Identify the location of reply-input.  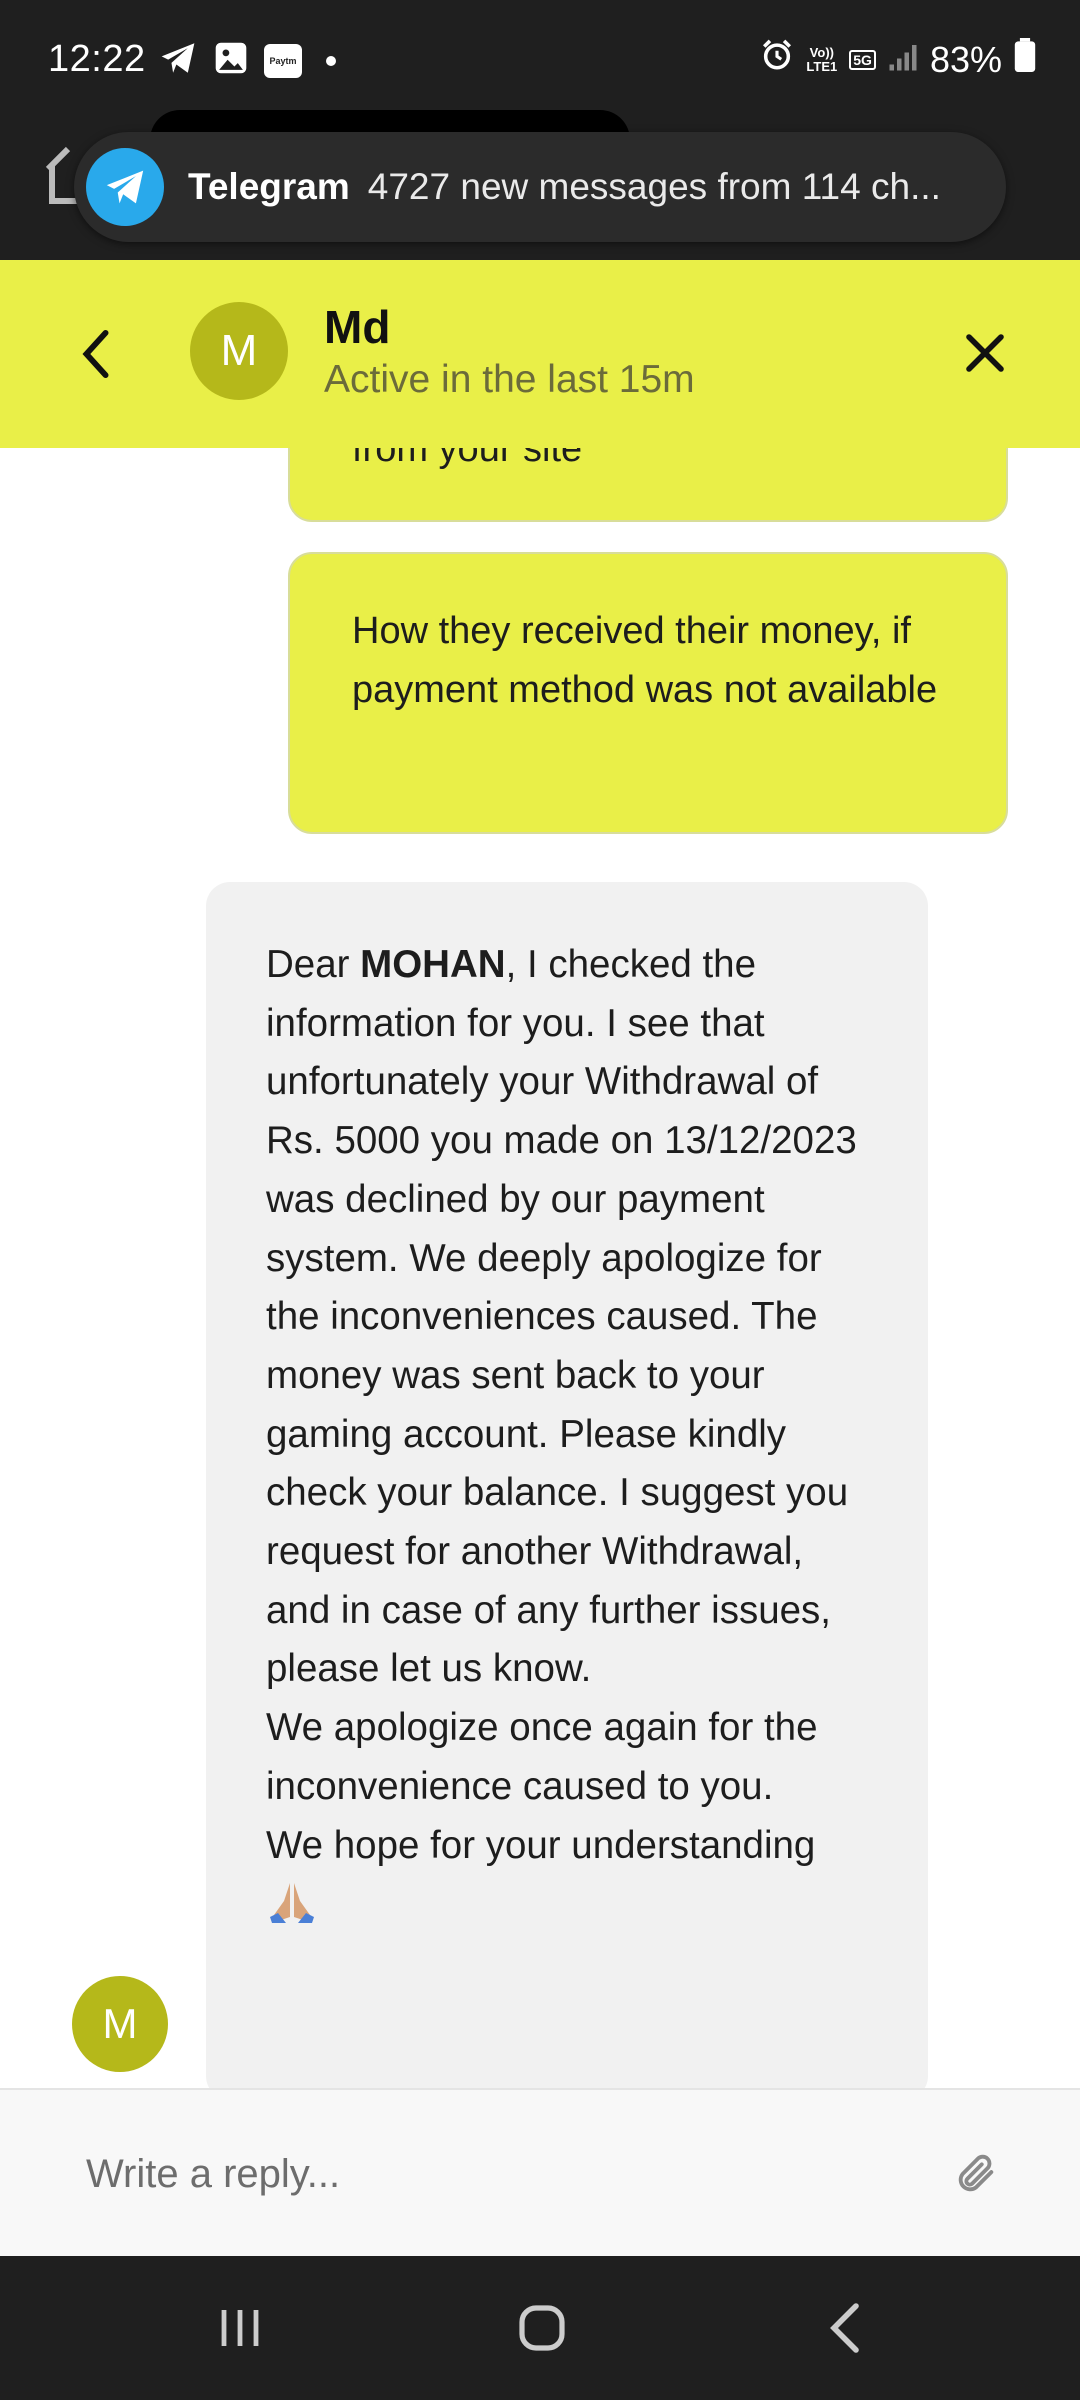
(496, 2174).